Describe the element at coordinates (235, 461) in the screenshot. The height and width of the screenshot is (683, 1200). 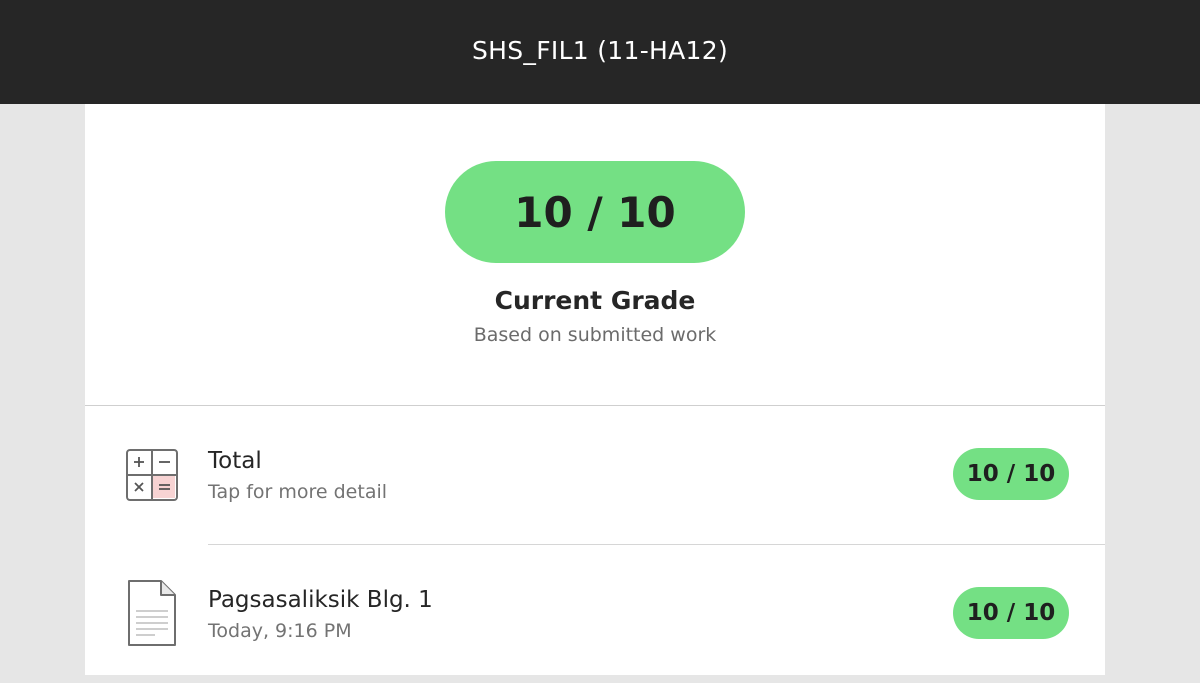
I see `total-title: Total` at that location.